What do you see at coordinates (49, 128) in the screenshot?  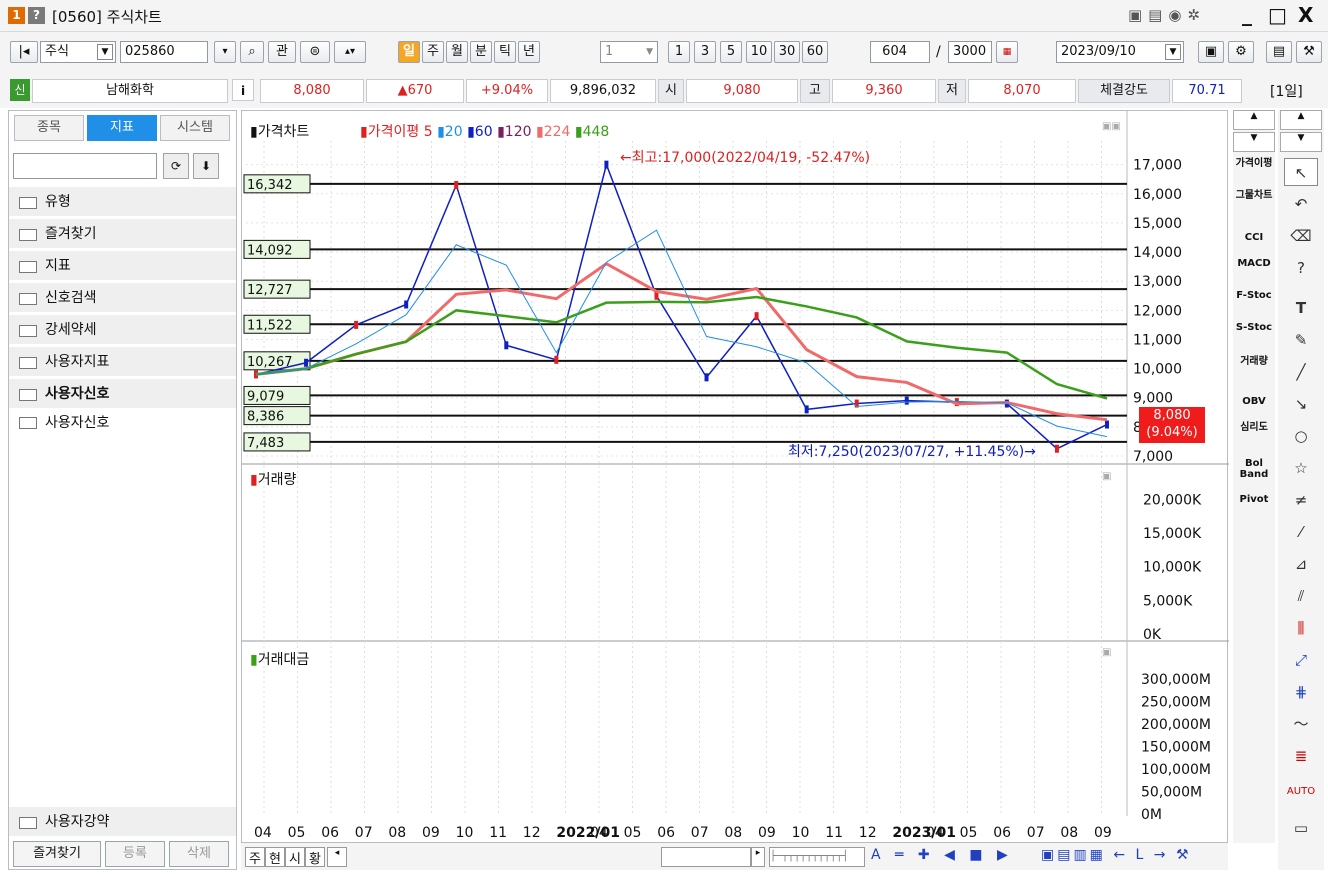 I see `tab-stock: 종목` at bounding box center [49, 128].